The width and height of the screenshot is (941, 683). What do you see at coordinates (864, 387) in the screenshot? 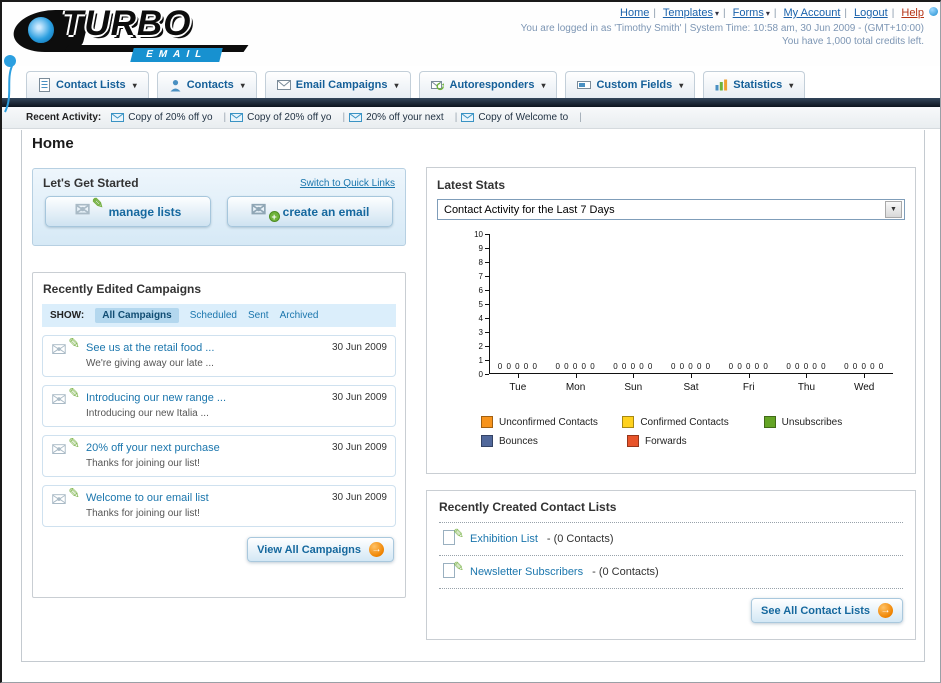
I see `chart-category-label: Wed` at bounding box center [864, 387].